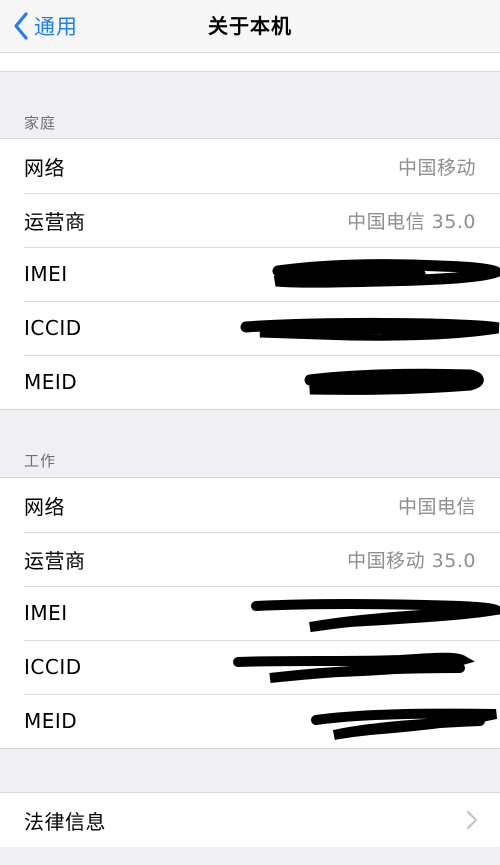 The image size is (500, 865). What do you see at coordinates (411, 221) in the screenshot?
I see `row-value: 中国电信 35.0` at bounding box center [411, 221].